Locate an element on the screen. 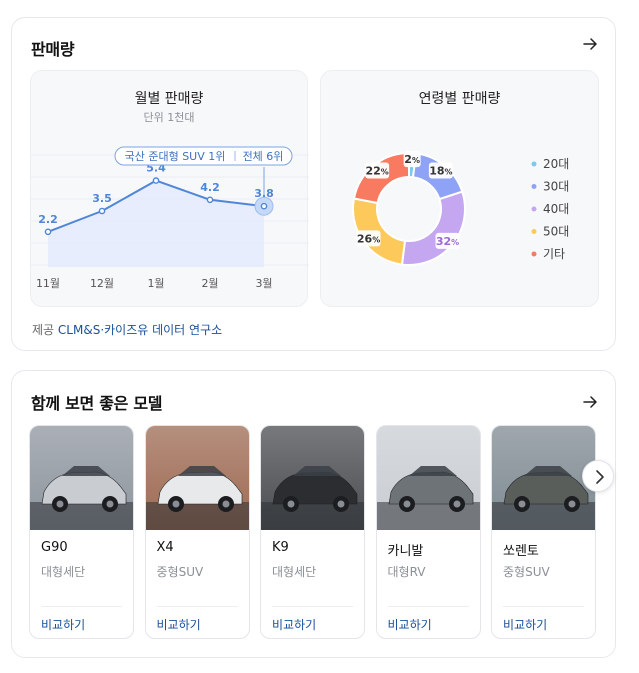  x-tick-label: 12월 is located at coordinates (102, 283).